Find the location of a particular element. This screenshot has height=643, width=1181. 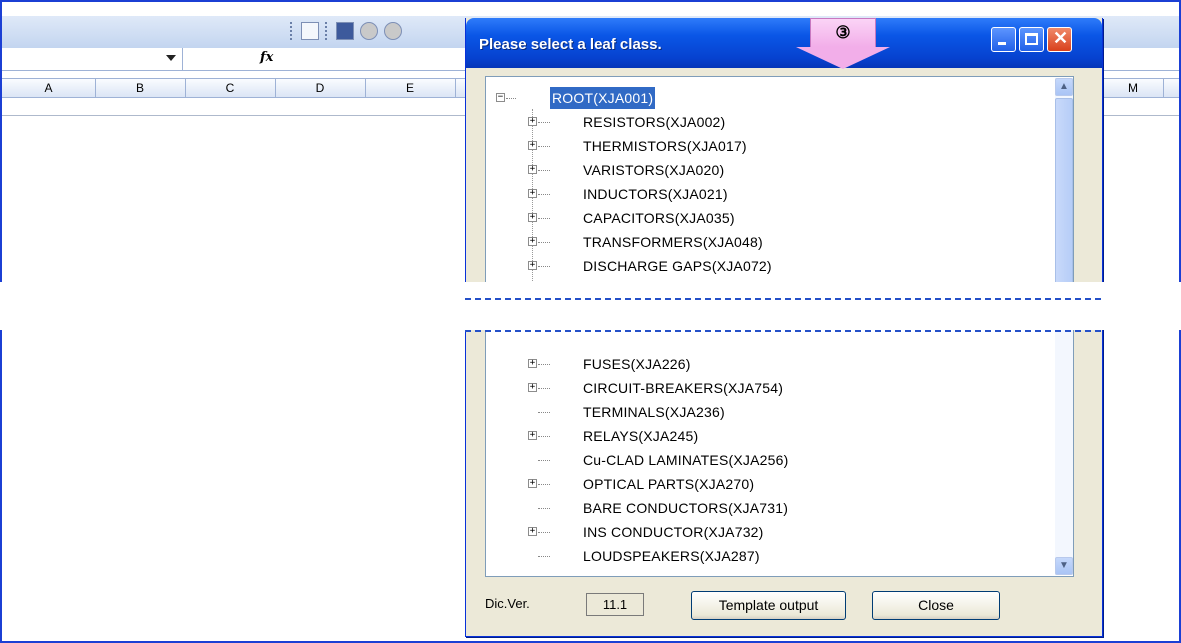

color-picture-icon is located at coordinates (345, 31).